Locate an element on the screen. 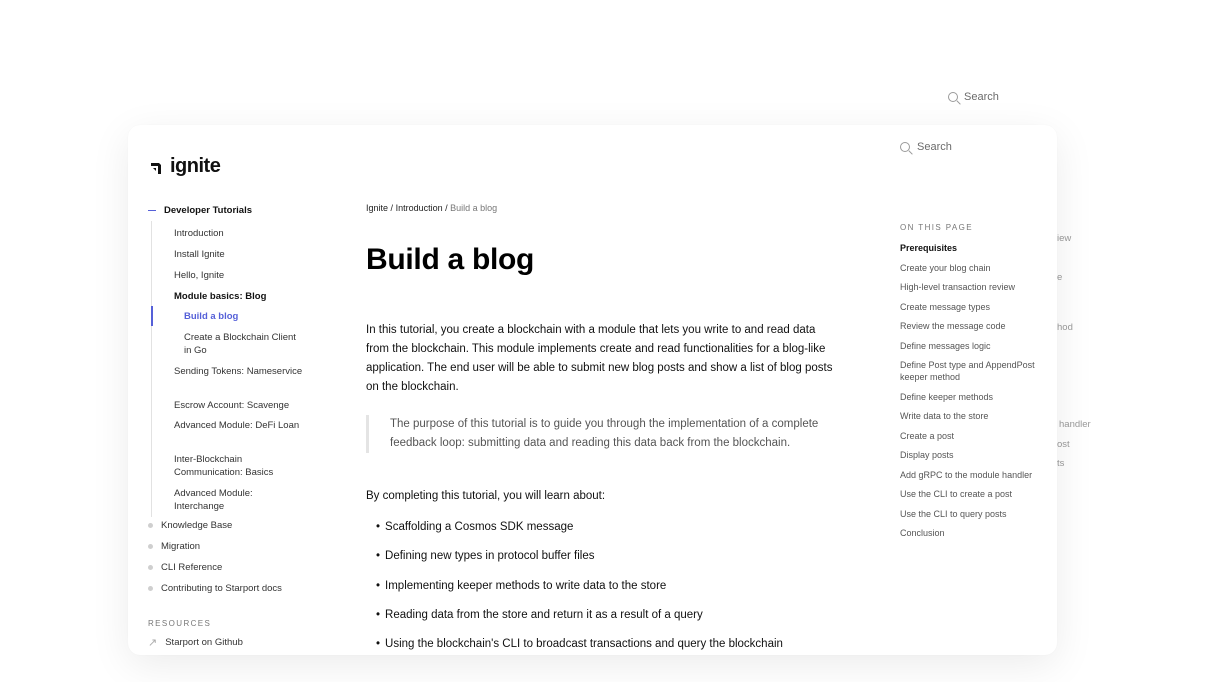  sidebar-item-nameservice: Sending Tokens: Nameservice is located at coordinates (239, 371).